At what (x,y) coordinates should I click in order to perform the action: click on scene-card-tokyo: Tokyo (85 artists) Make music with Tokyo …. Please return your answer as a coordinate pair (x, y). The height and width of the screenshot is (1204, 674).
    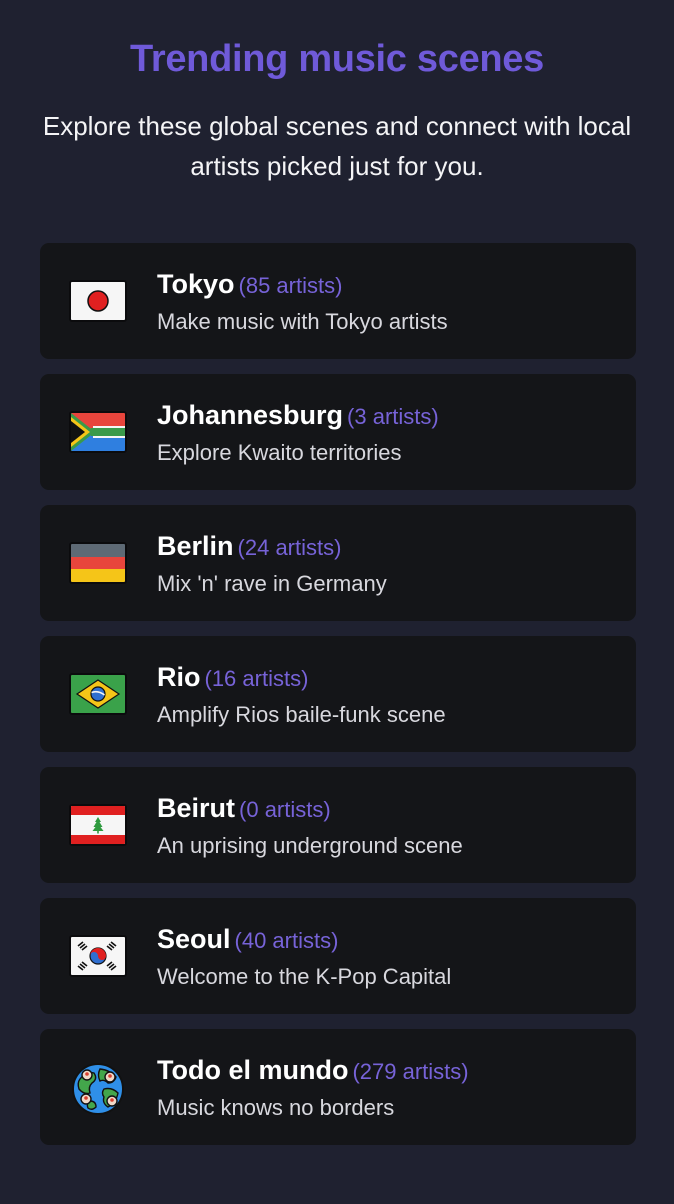
    Looking at the image, I should click on (338, 301).